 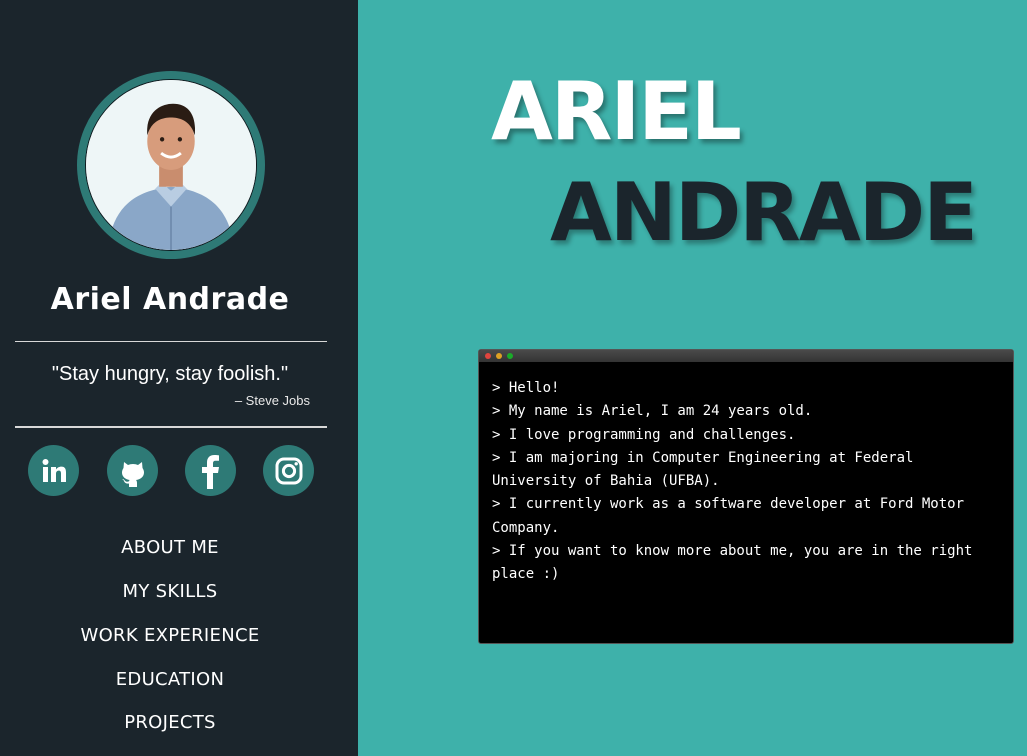 What do you see at coordinates (132, 474) in the screenshot?
I see `github-icon` at bounding box center [132, 474].